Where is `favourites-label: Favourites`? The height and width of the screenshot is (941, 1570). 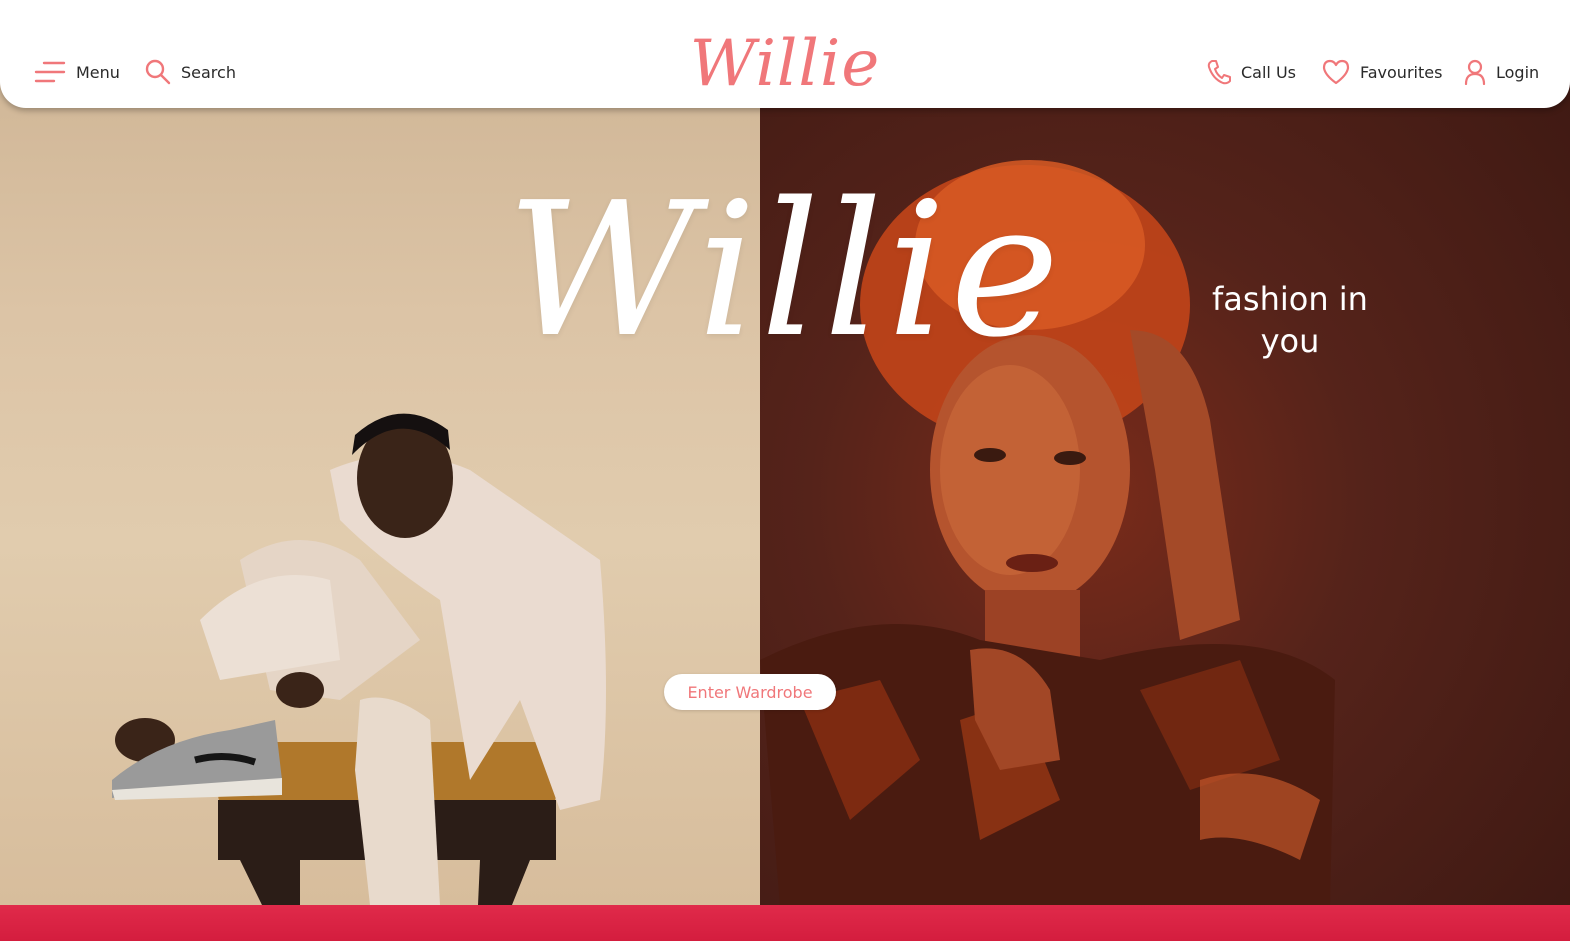 favourites-label: Favourites is located at coordinates (1401, 72).